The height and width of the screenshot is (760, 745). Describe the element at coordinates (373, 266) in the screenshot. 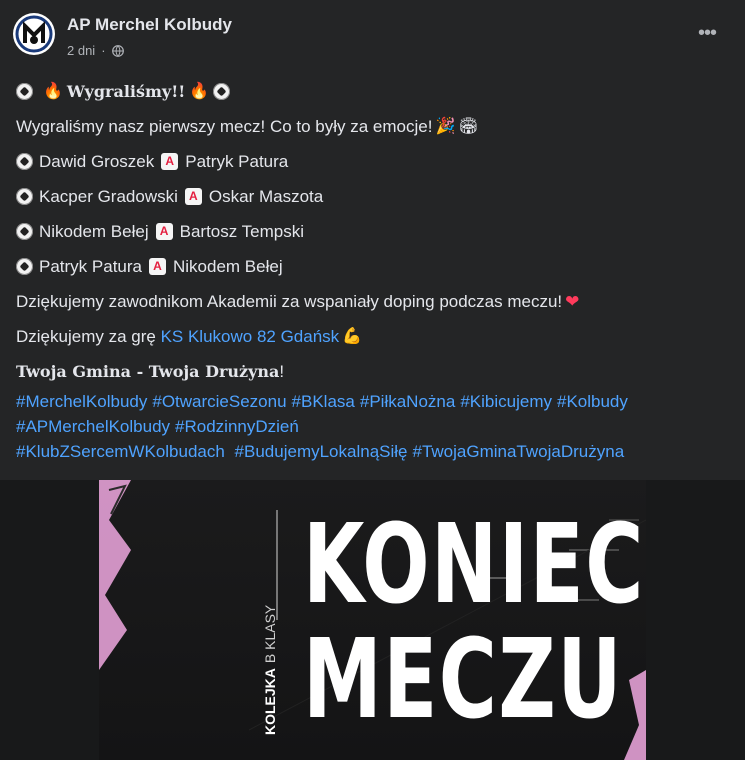

I see `goal-line: Patryk Patura A Nikodem Bełej` at that location.